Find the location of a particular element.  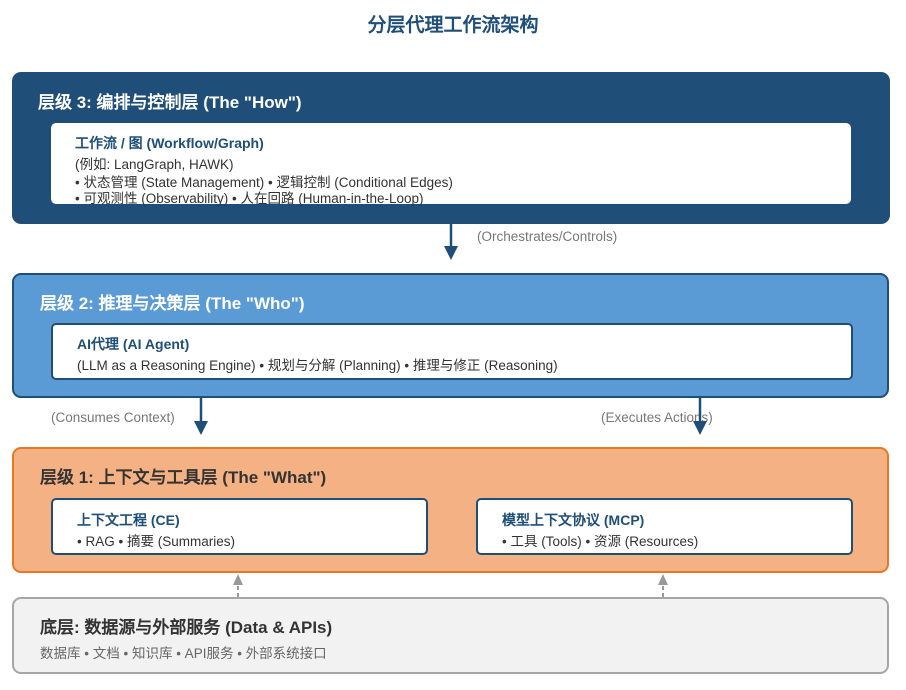

arrow-consumes is located at coordinates (201, 416).